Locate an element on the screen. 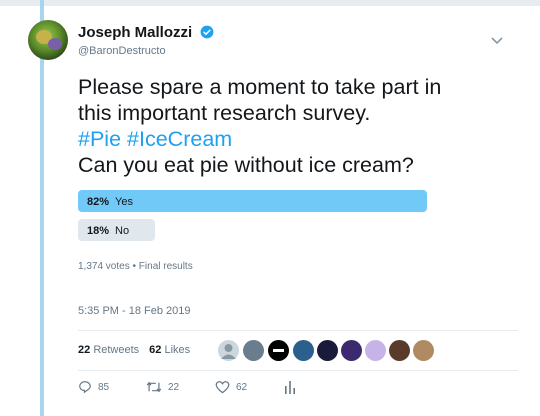 This screenshot has height=416, width=540. likes-count: 62 is located at coordinates (155, 350).